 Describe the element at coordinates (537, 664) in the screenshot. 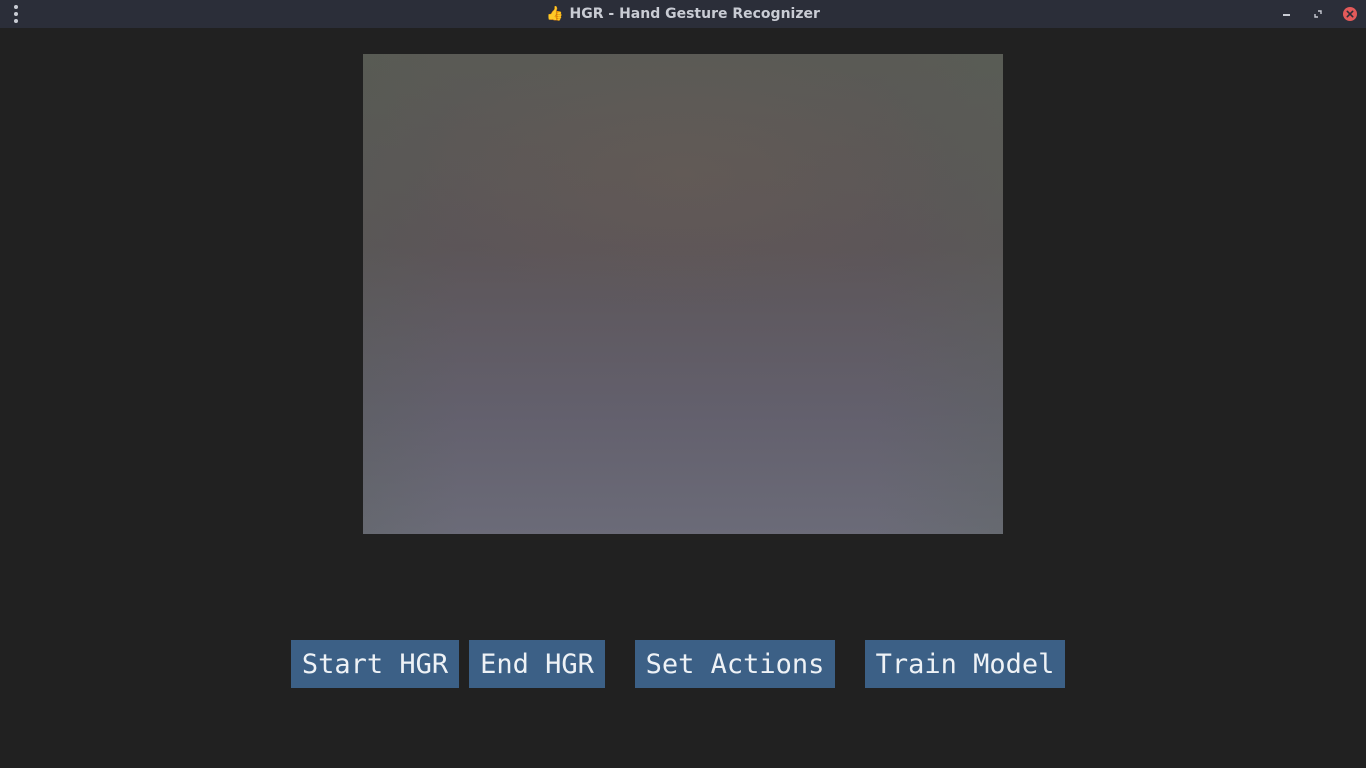

I see `end-hgr-button: End HGR` at that location.